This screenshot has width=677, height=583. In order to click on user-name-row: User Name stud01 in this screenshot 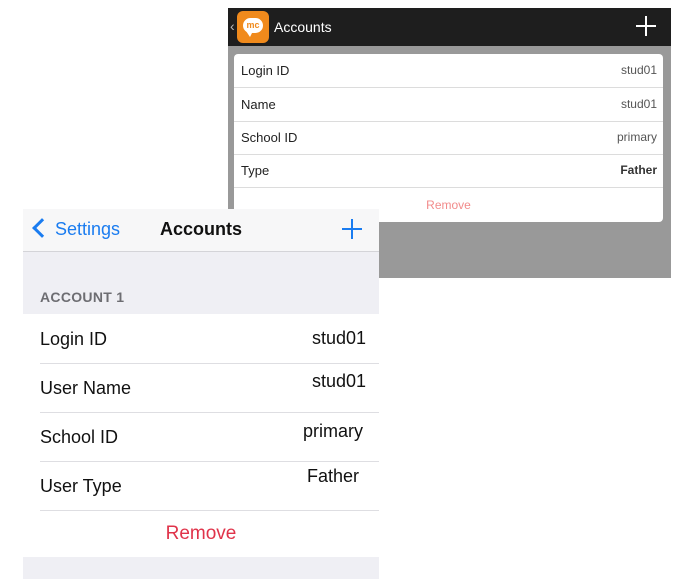, I will do `click(209, 388)`.